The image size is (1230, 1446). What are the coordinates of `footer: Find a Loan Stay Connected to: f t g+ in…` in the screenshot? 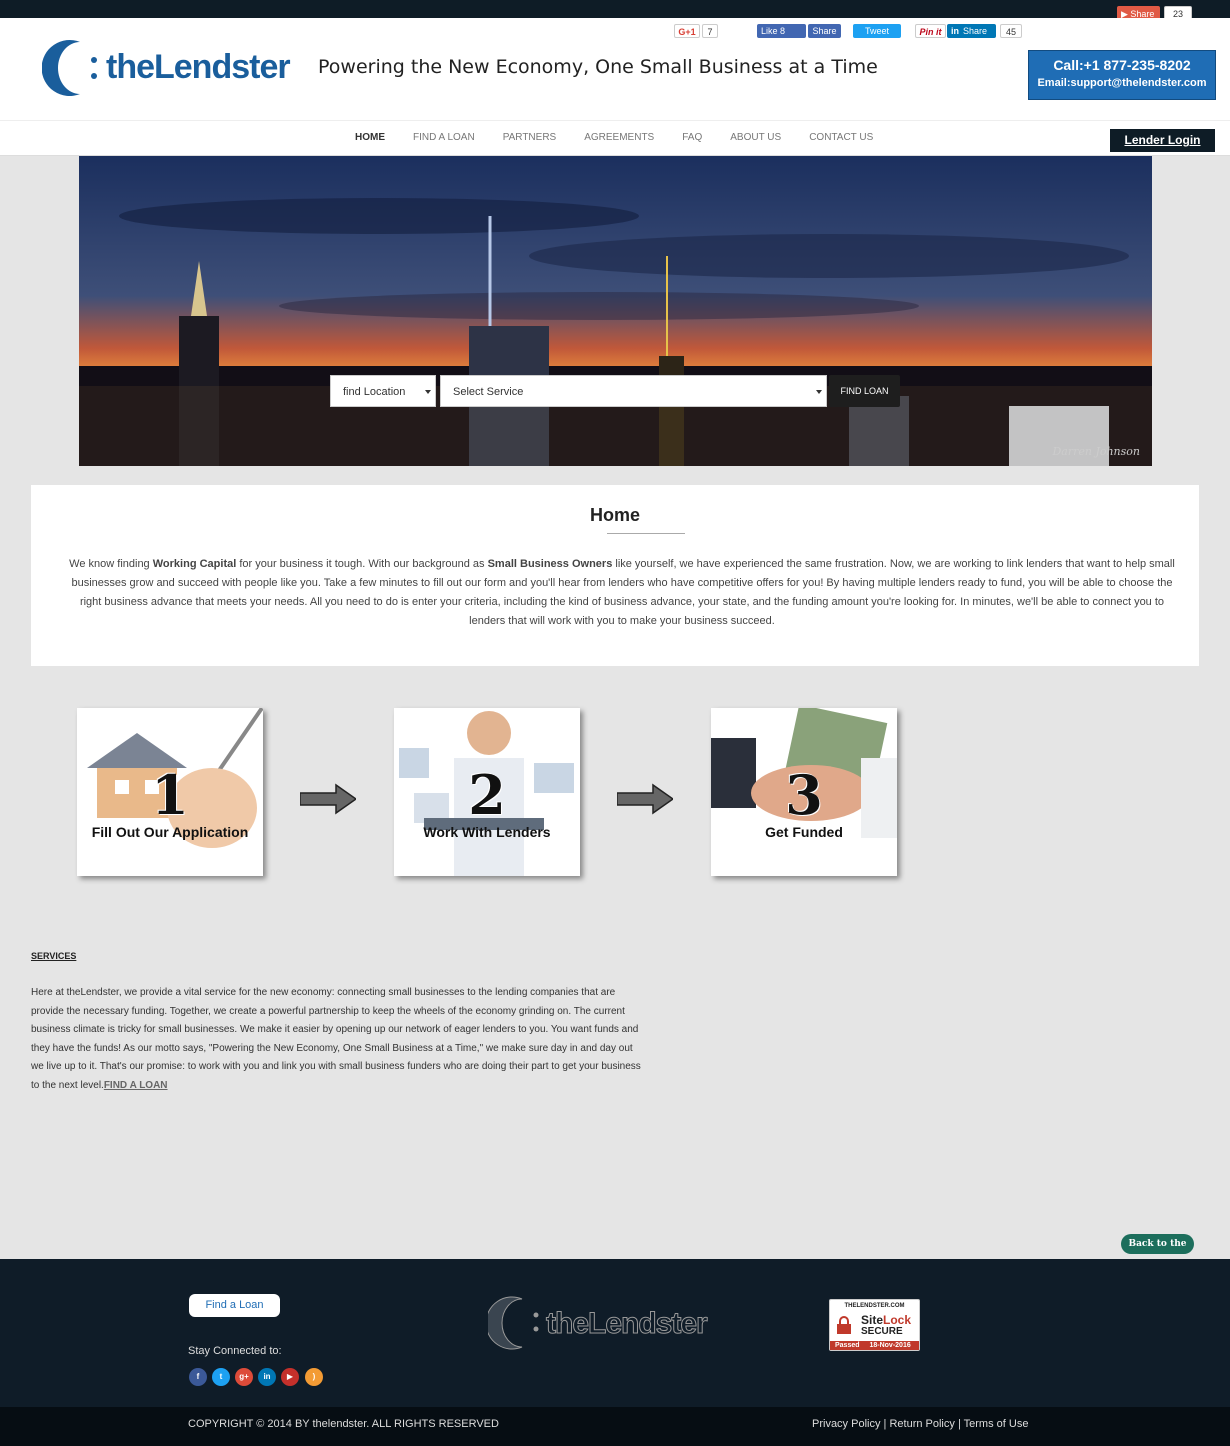 It's located at (615, 1333).